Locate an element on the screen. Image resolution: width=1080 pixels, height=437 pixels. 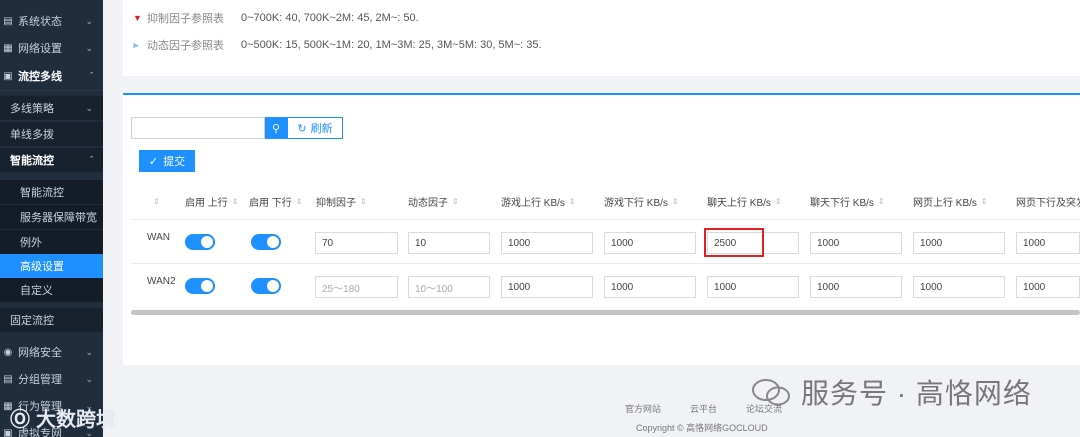
chat-up-input: 1000 is located at coordinates (753, 287).